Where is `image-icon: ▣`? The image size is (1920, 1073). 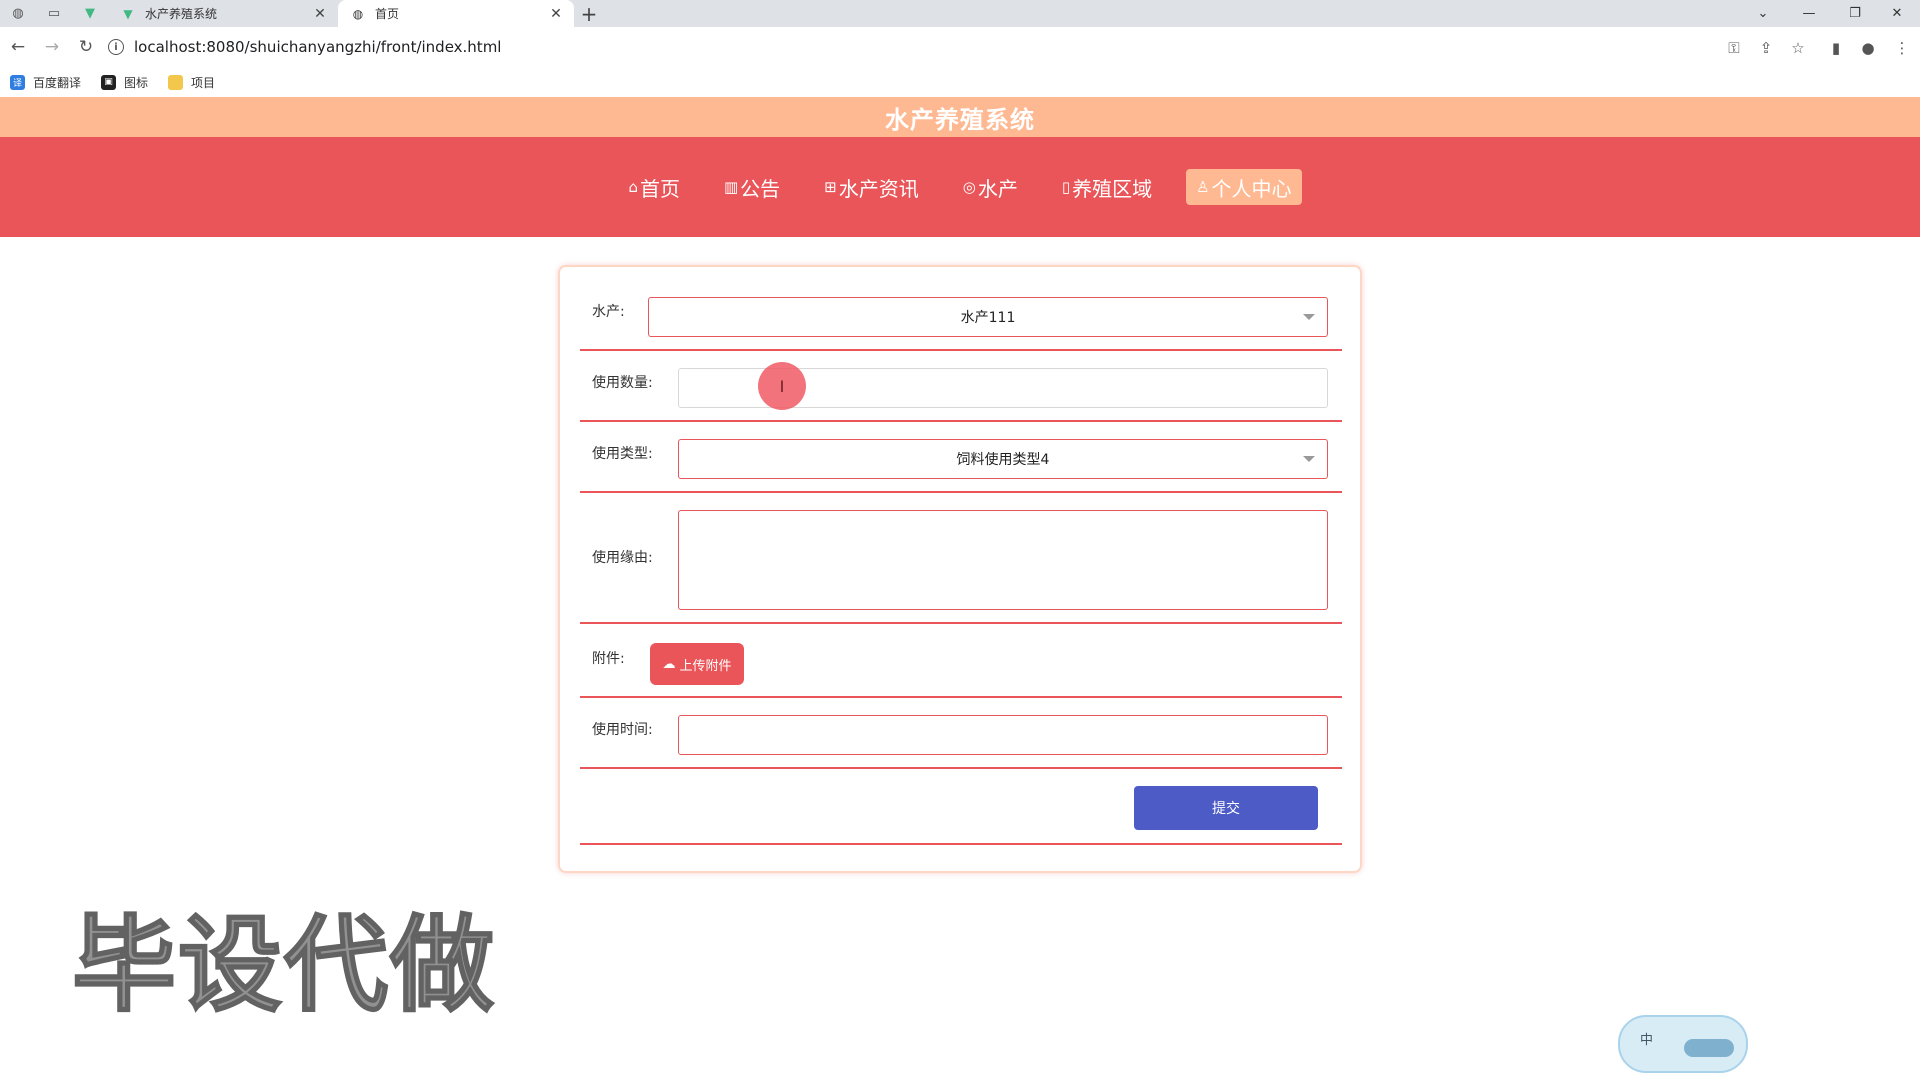
image-icon: ▣ is located at coordinates (109, 82).